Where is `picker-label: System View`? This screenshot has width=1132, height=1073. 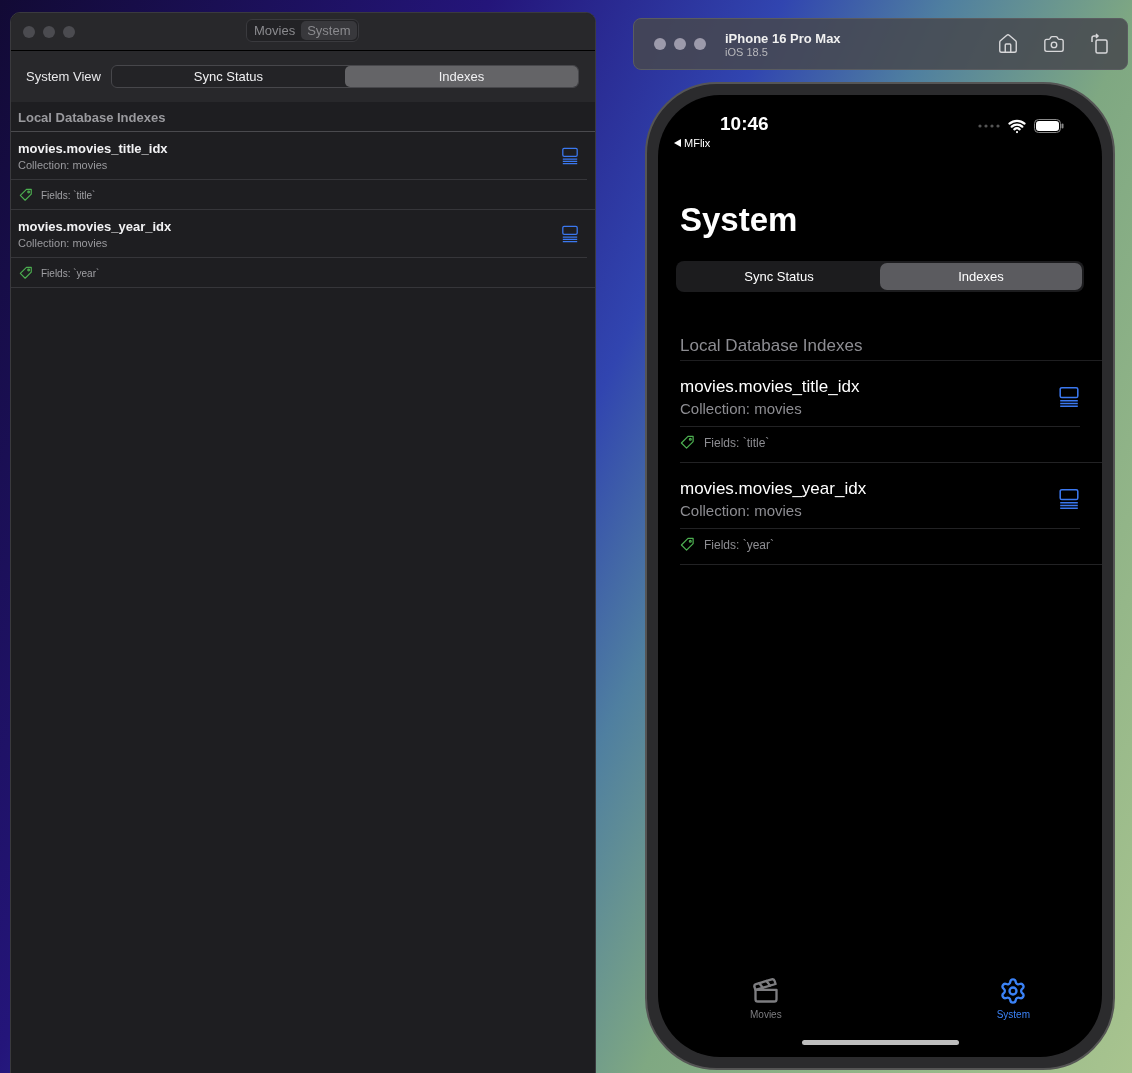
picker-label: System View is located at coordinates (63, 76).